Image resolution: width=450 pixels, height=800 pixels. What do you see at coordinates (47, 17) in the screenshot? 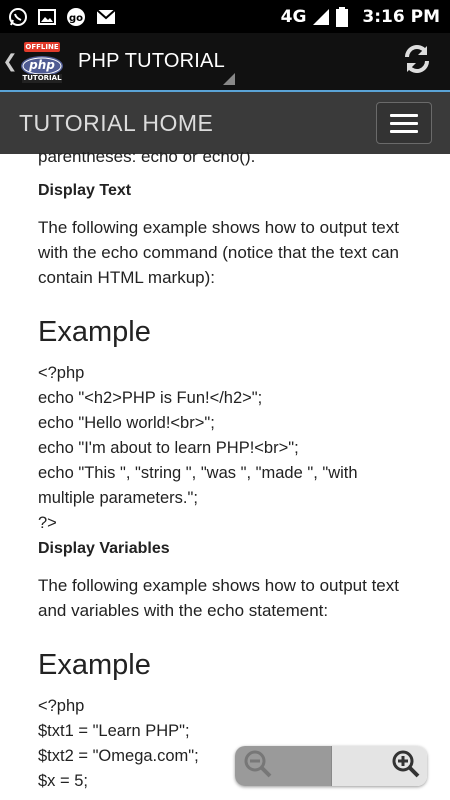
I see `image-icon` at bounding box center [47, 17].